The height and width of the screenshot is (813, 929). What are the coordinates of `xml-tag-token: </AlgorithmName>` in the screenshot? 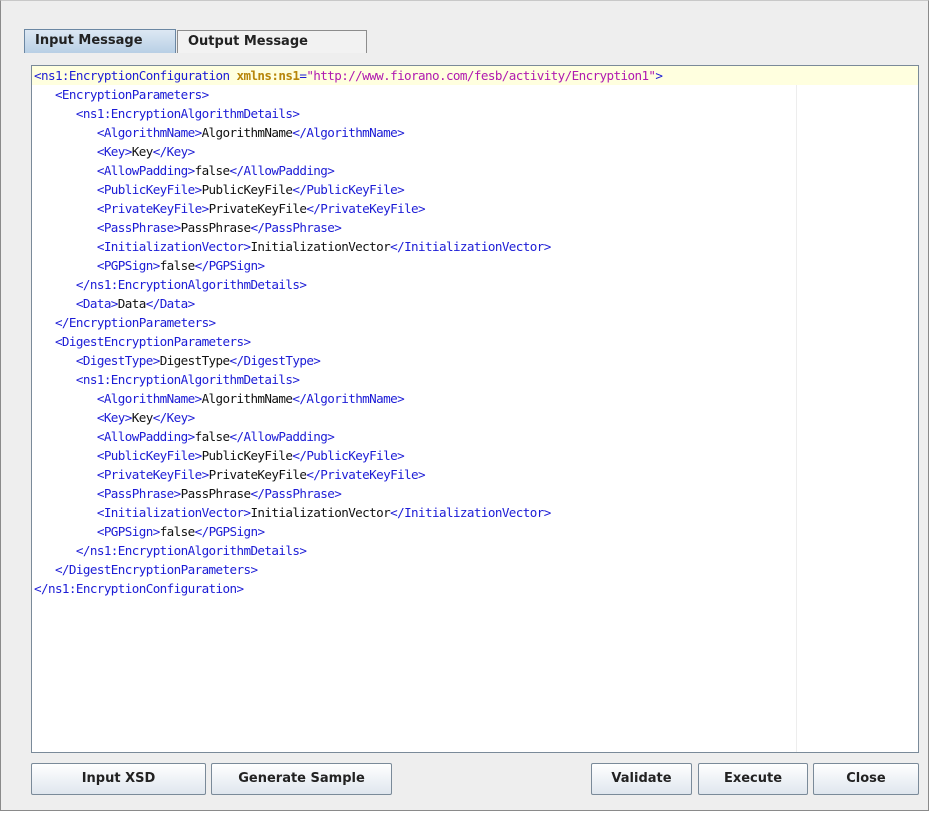 It's located at (348, 132).